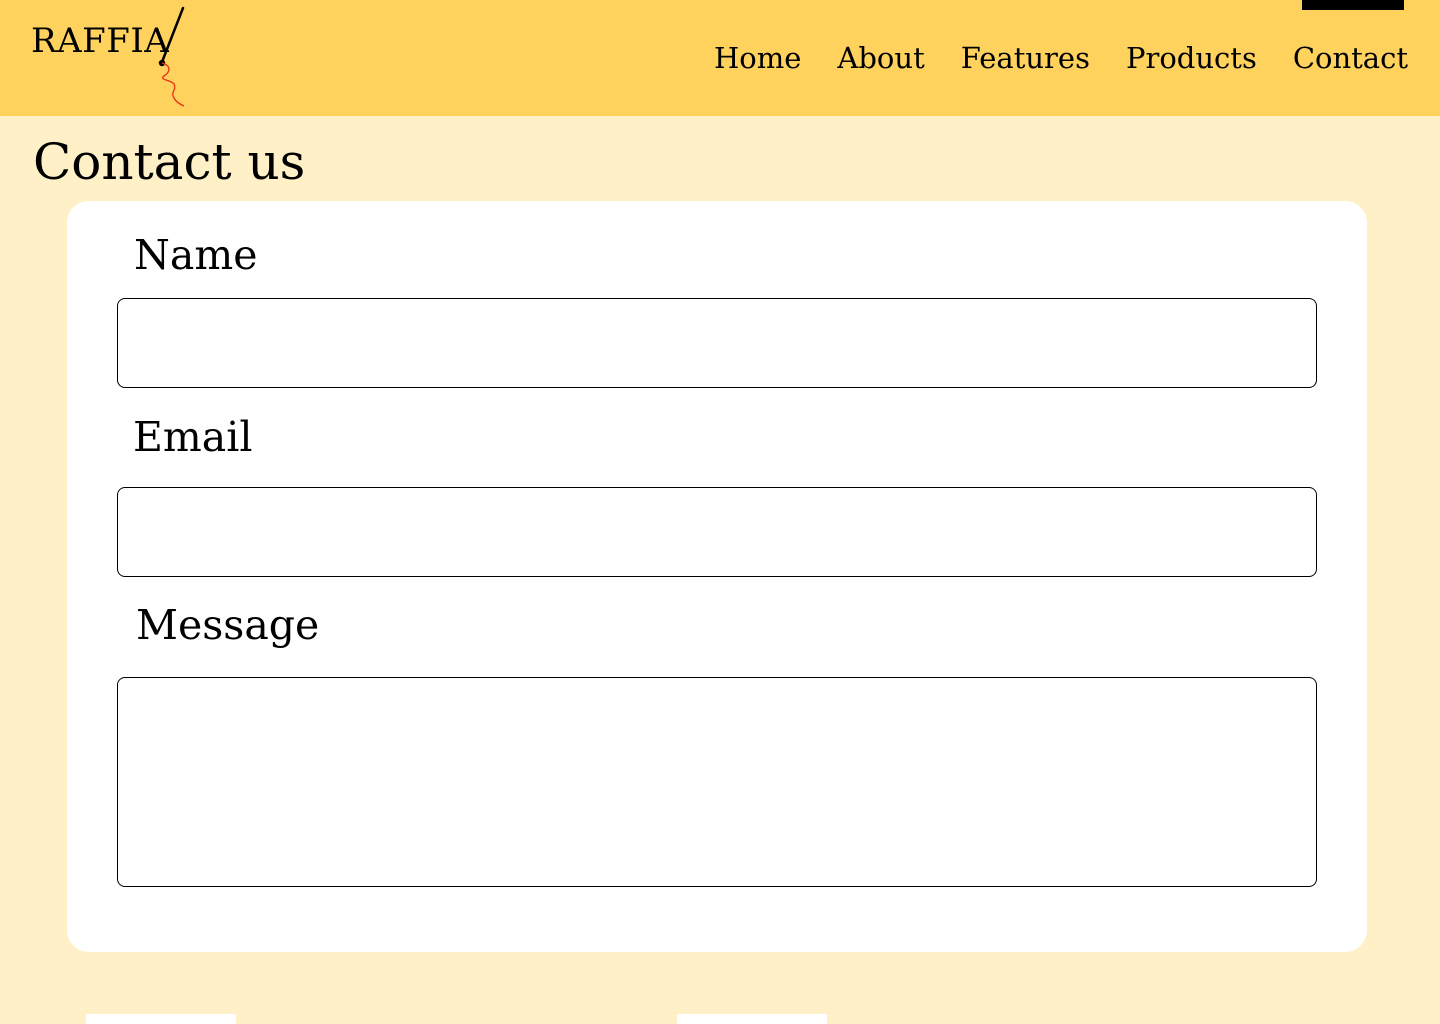  What do you see at coordinates (1025, 58) in the screenshot?
I see `nav-item-features: Features` at bounding box center [1025, 58].